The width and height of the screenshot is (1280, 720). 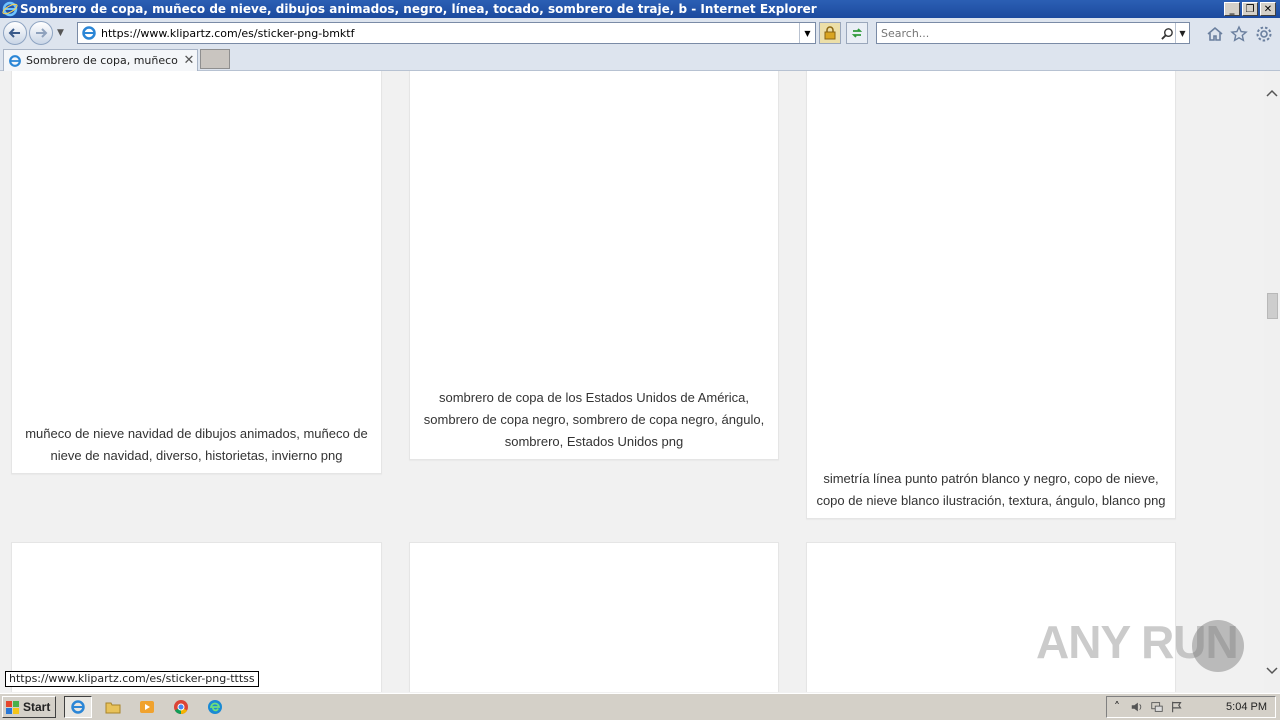 What do you see at coordinates (1272, 93) in the screenshot?
I see `scroll-up-icon` at bounding box center [1272, 93].